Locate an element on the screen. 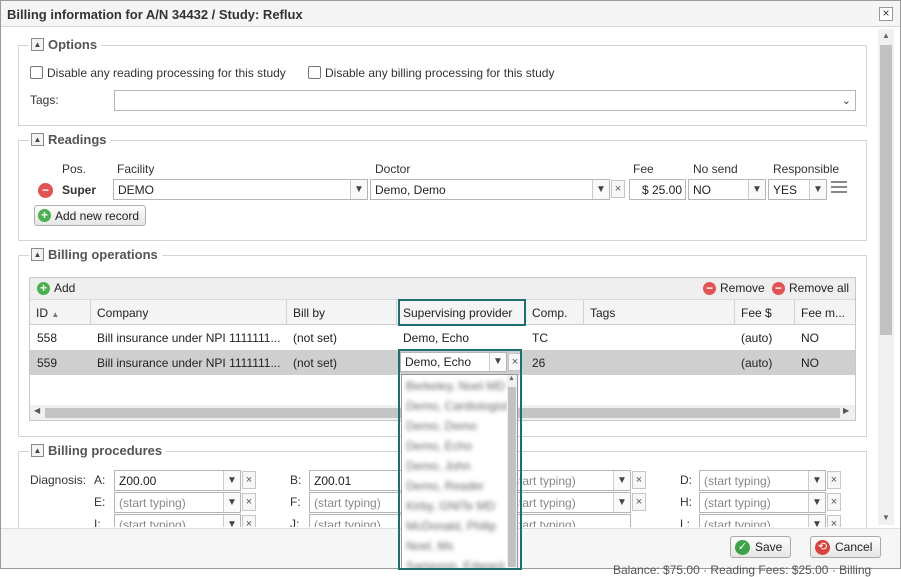 This screenshot has height=577, width=901. scroll-up-icon: ▲ is located at coordinates (886, 35).